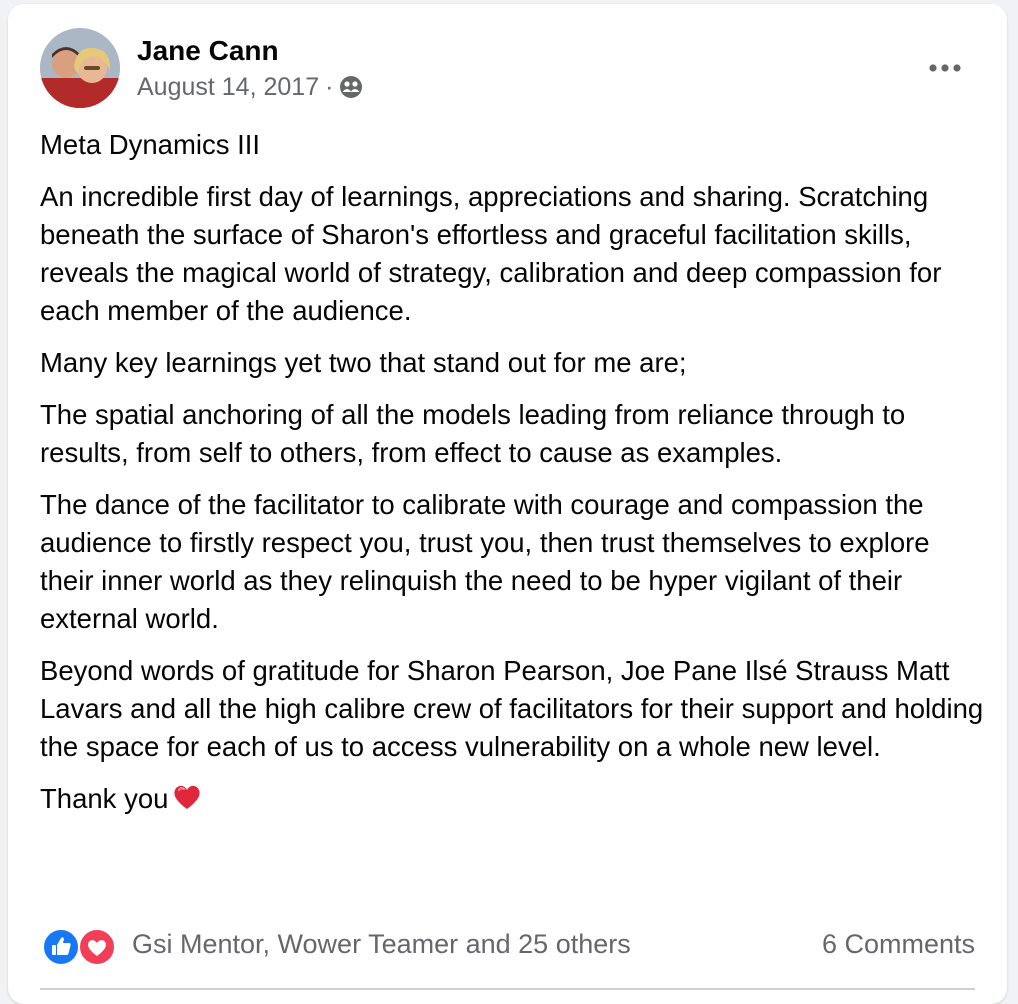 Image resolution: width=1018 pixels, height=1004 pixels. I want to click on reactions-summary: Gsi Mentor, Wower Teamer and 25 others, so click(381, 944).